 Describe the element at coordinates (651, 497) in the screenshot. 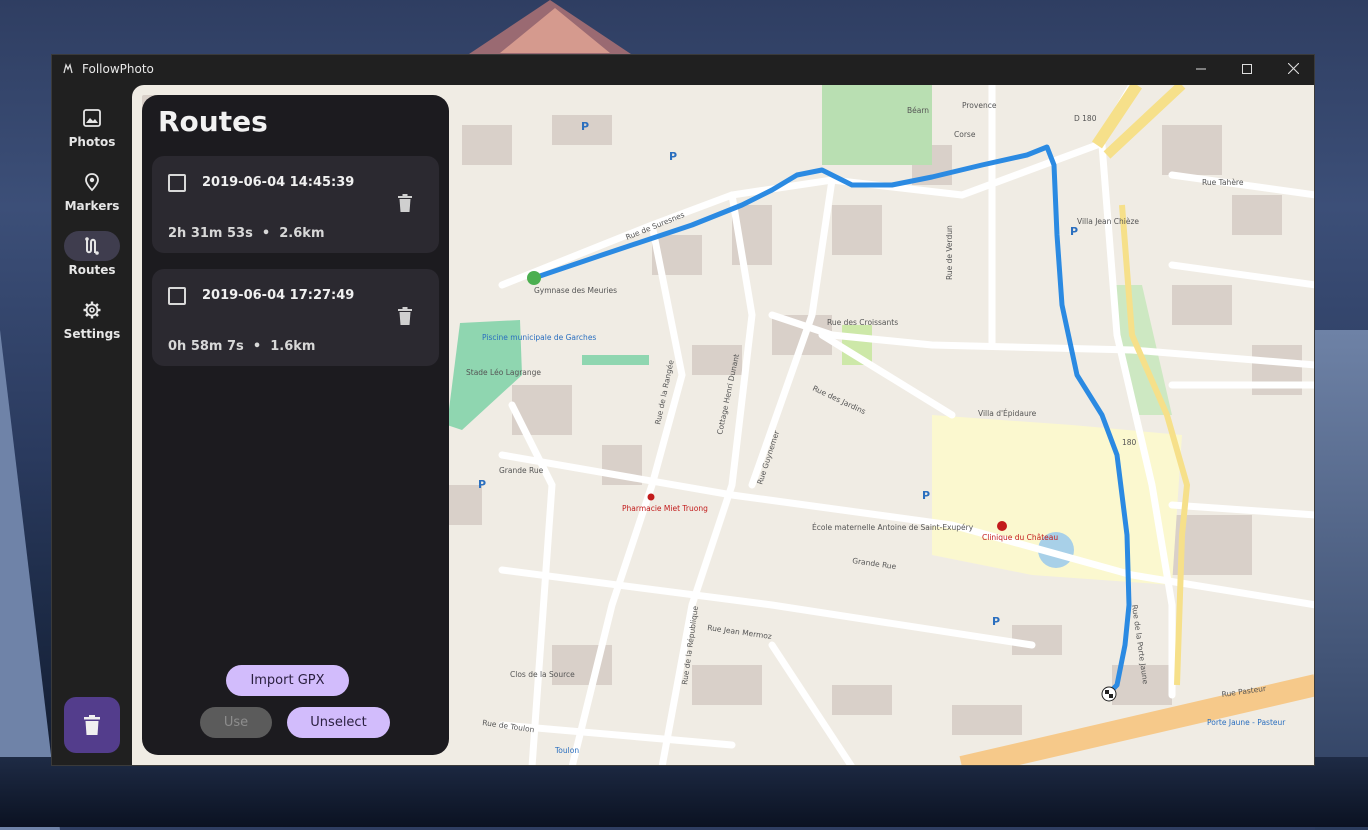

I see `pharmacy-marker-icon` at that location.